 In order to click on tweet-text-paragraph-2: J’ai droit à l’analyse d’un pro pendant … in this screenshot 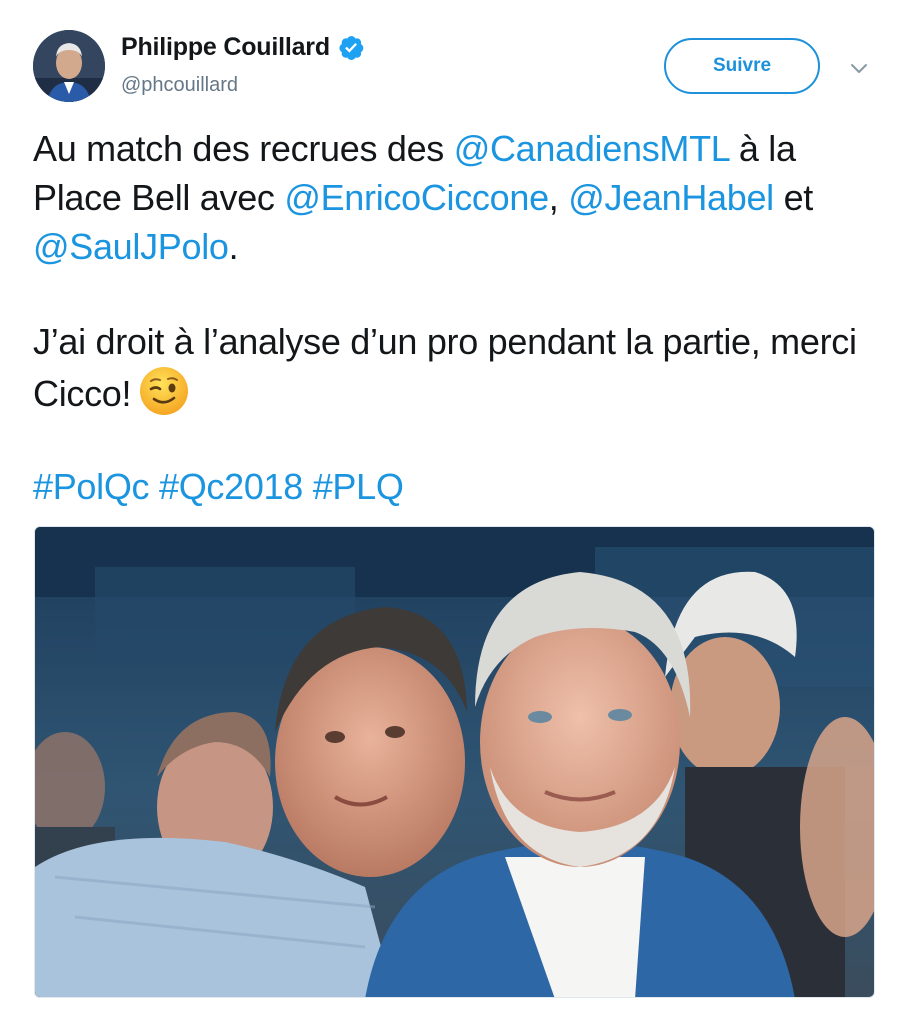, I will do `click(458, 367)`.